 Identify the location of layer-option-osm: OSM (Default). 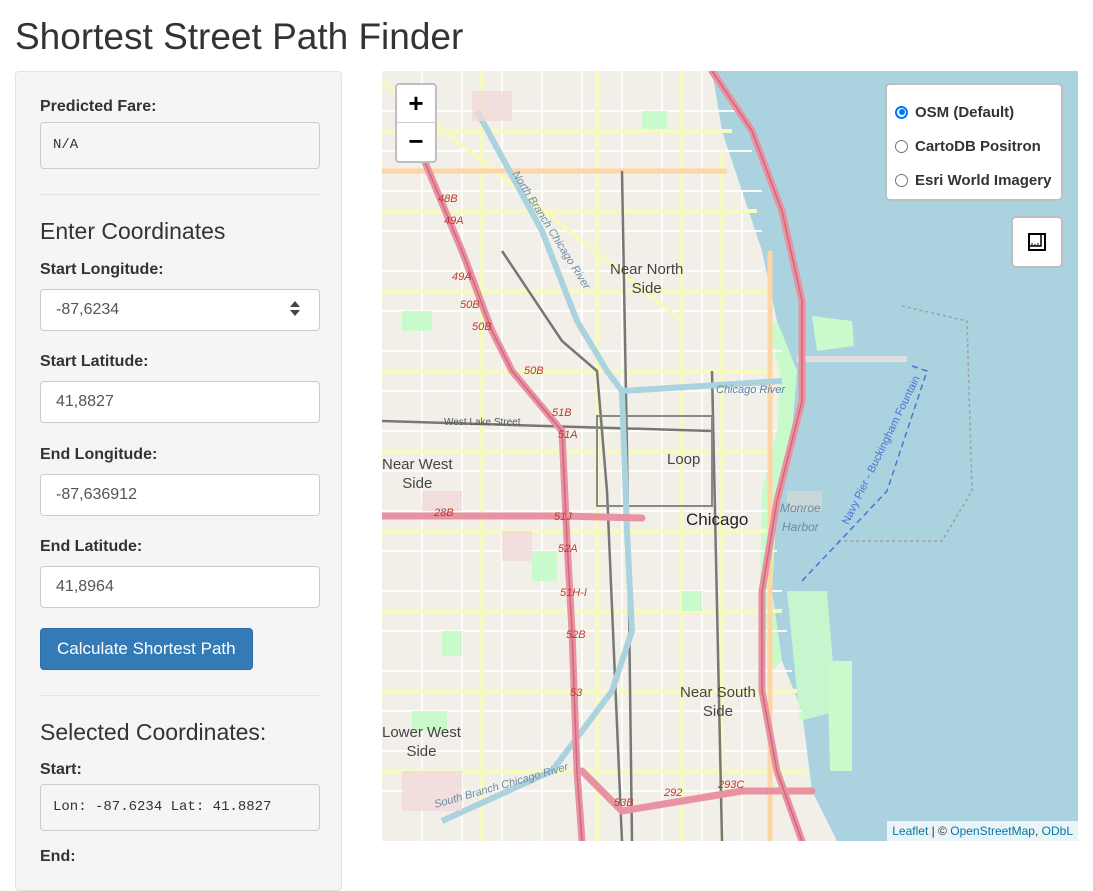
(974, 112).